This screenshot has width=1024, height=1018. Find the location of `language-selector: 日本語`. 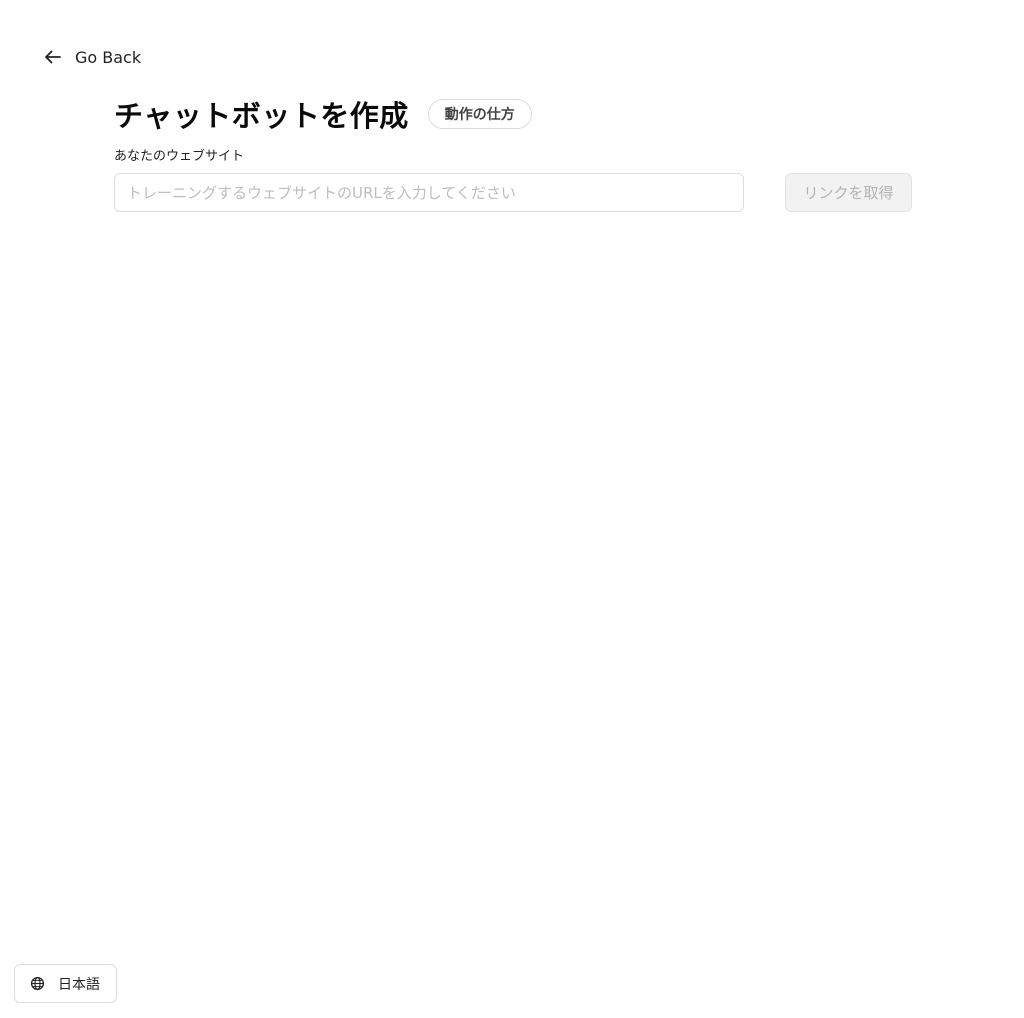

language-selector: 日本語 is located at coordinates (65, 983).